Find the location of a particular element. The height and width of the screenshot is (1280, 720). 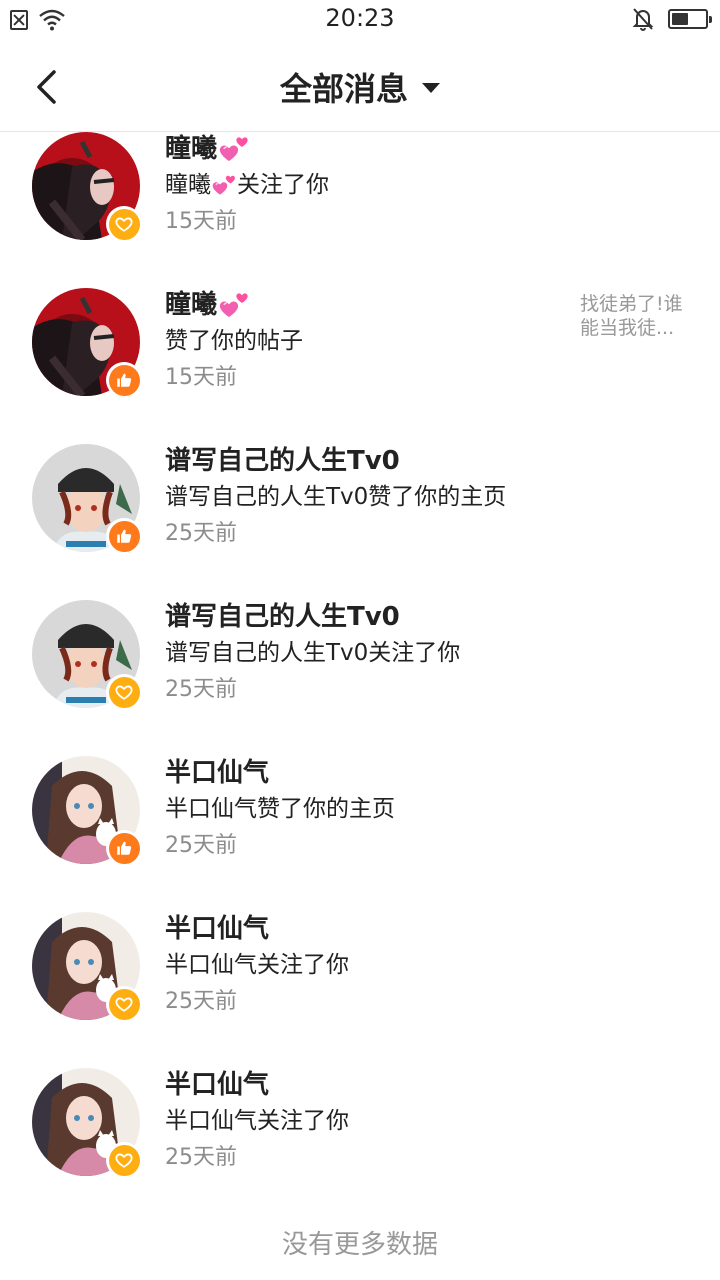

nav-bar: 全部消息 is located at coordinates (360, 86).